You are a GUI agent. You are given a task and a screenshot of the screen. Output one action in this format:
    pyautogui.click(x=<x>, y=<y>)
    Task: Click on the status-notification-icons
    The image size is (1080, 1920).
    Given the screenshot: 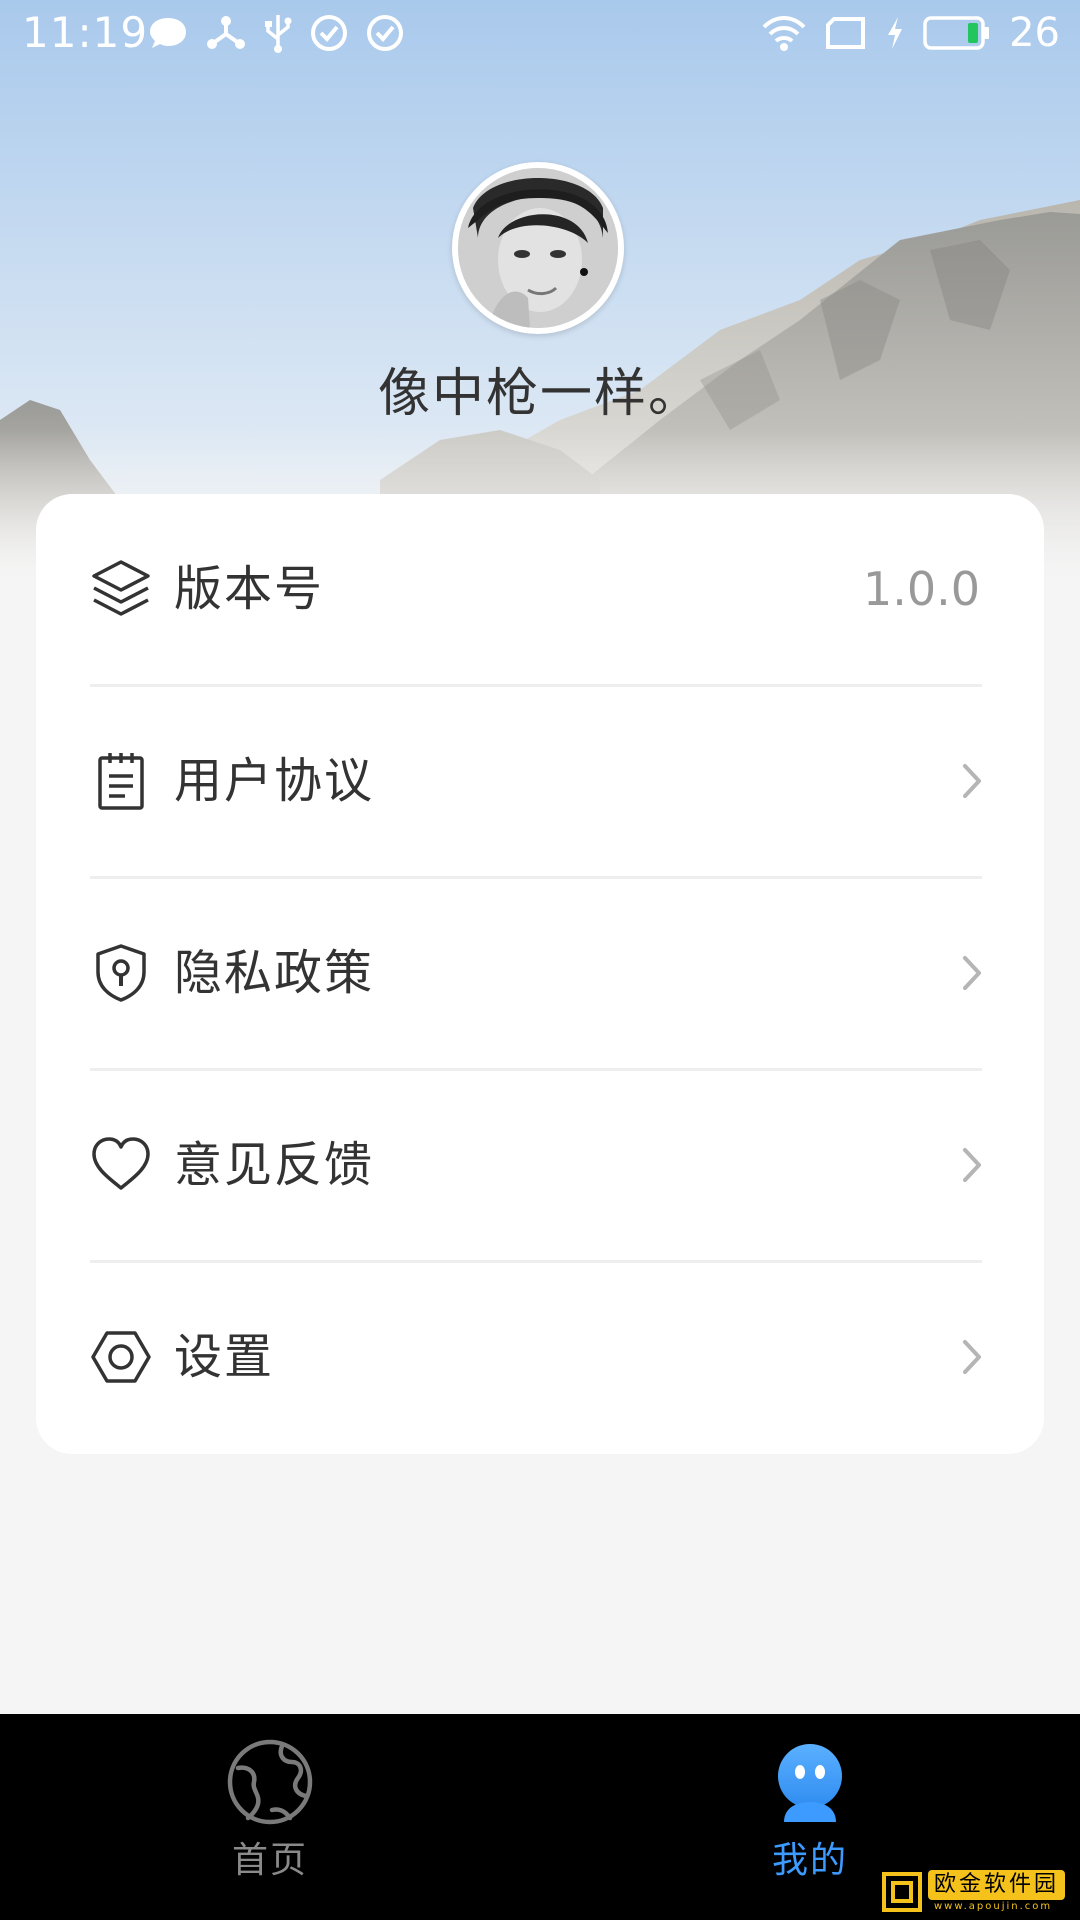 What is the action you would take?
    pyautogui.click(x=276, y=33)
    